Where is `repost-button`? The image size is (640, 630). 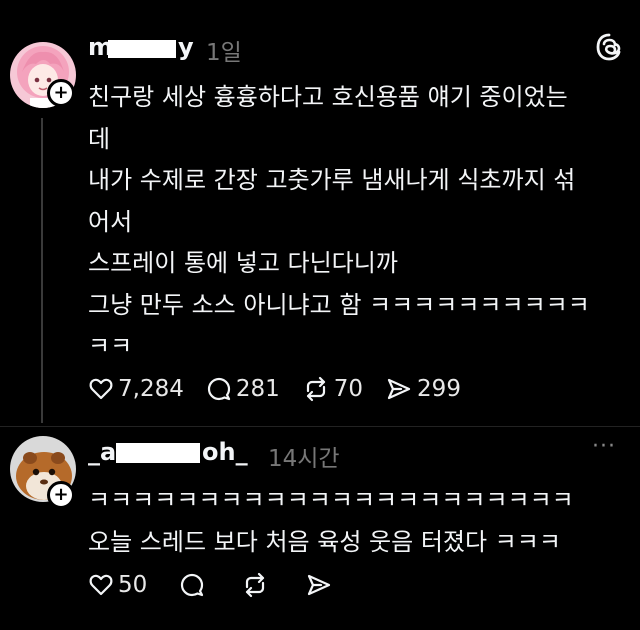
repost-button is located at coordinates (257, 585).